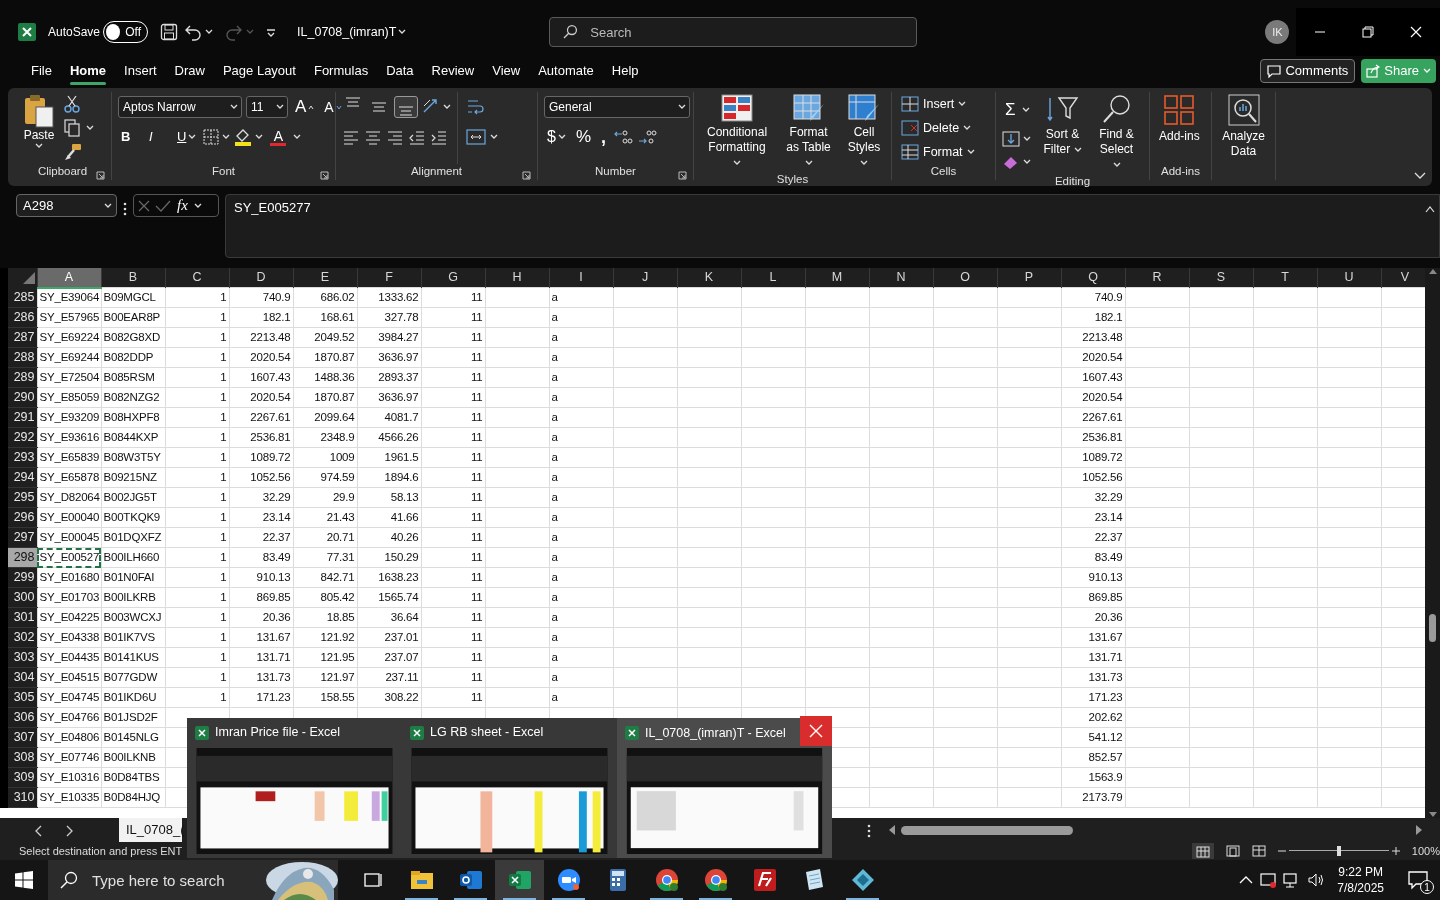 This screenshot has width=1440, height=900. What do you see at coordinates (965, 278) in the screenshot?
I see `column-header: O` at bounding box center [965, 278].